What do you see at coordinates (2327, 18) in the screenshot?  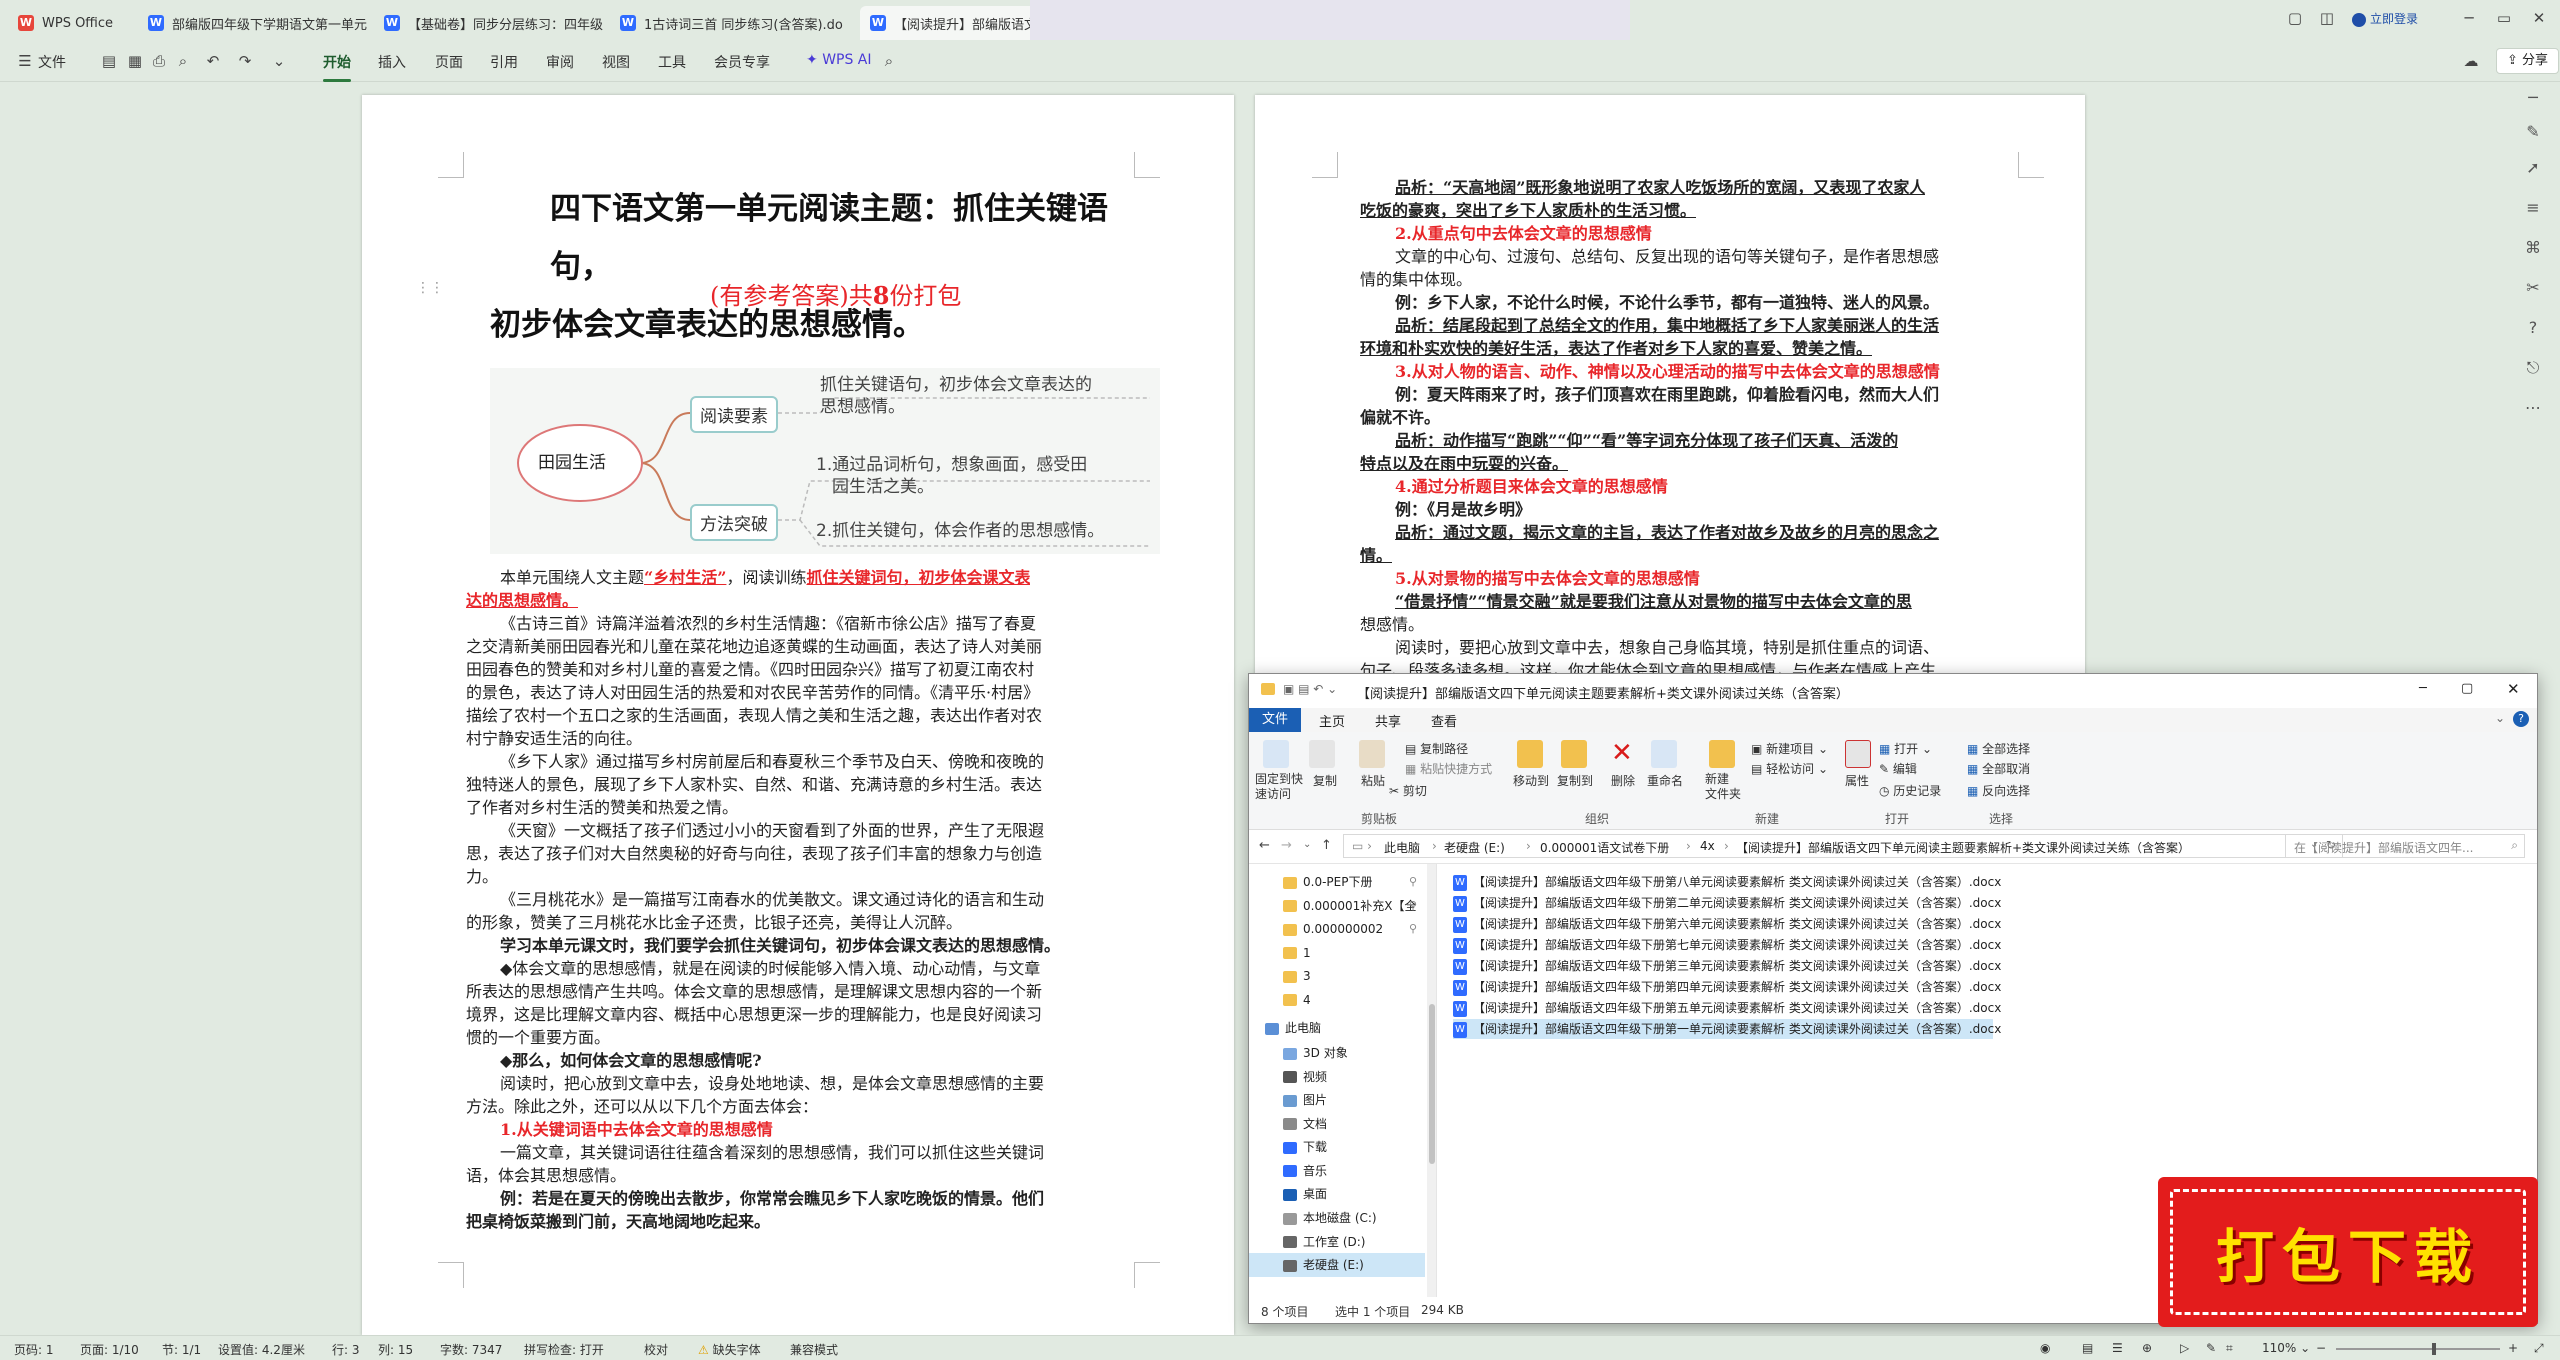 I see `skin-icon: ◫` at bounding box center [2327, 18].